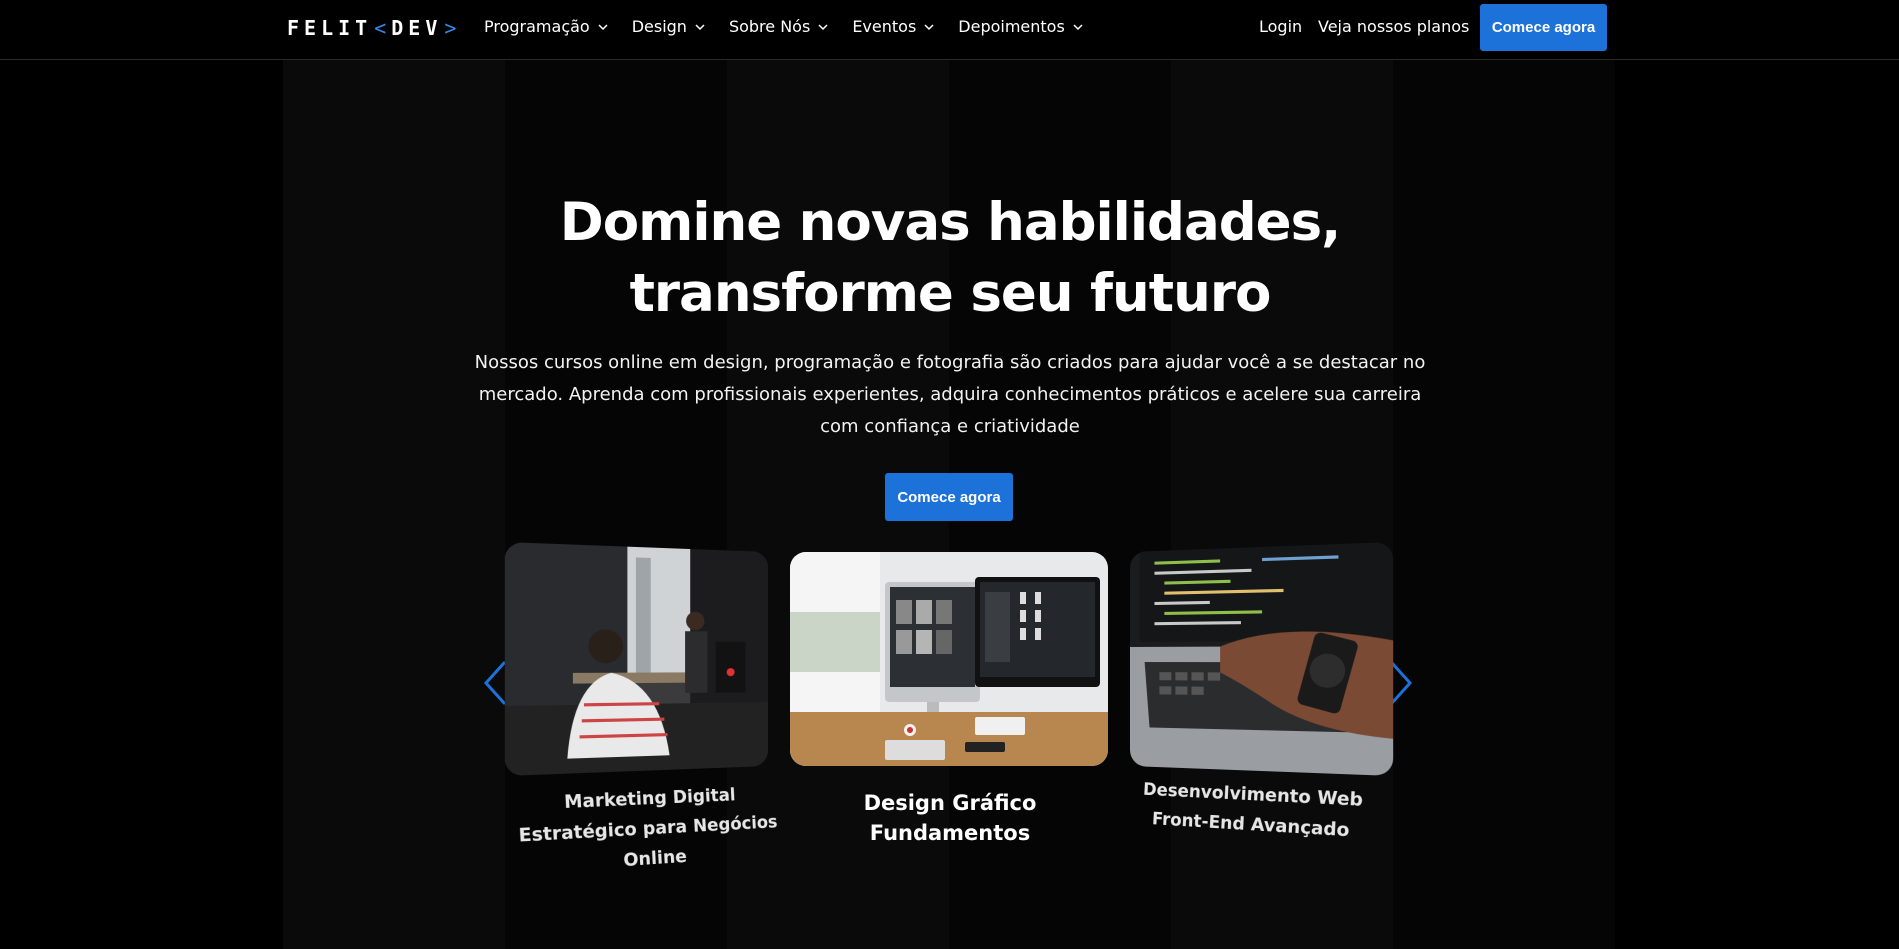 This screenshot has height=949, width=1899. What do you see at coordinates (950, 222) in the screenshot?
I see `hero-title-line-1: Domine novas habilidades,` at bounding box center [950, 222].